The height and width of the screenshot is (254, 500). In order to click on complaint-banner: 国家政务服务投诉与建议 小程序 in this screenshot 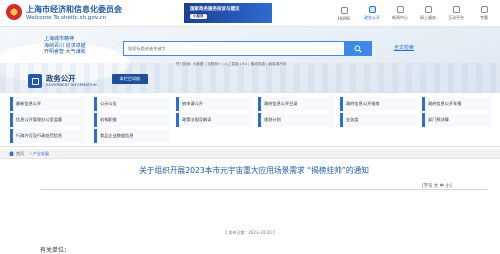, I will do `click(228, 13)`.